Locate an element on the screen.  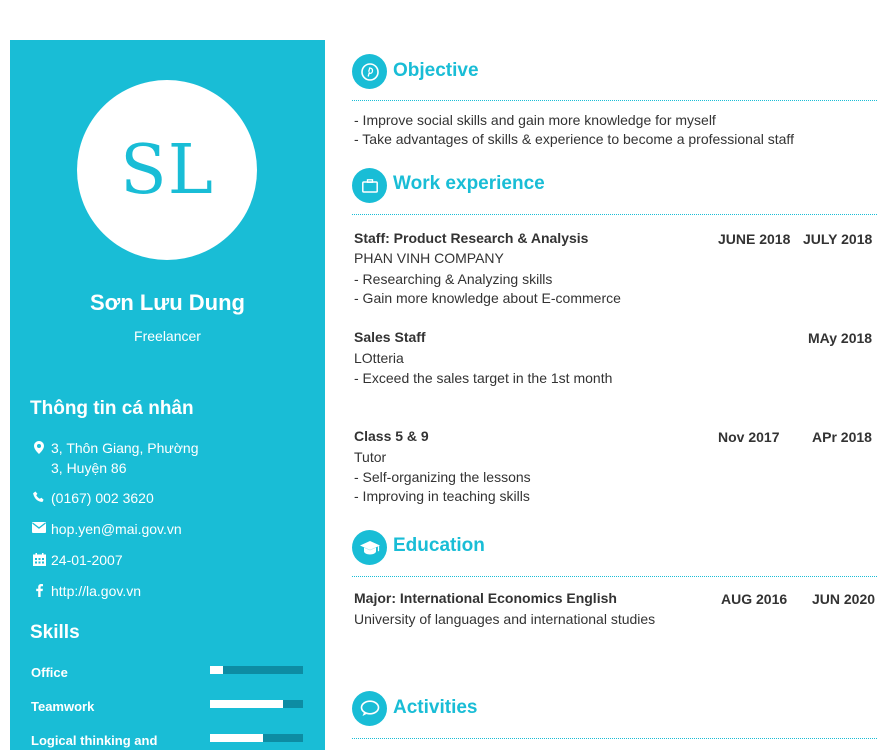
address-line1: 3, Thôn Giang, Phường is located at coordinates (125, 448).